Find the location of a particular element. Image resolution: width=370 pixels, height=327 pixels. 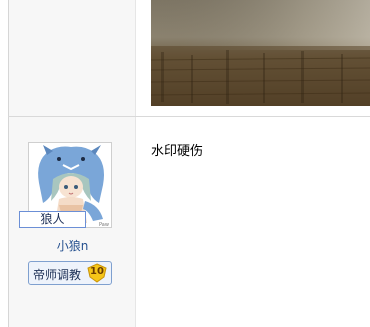

username-link: 小狼n is located at coordinates (72, 245).